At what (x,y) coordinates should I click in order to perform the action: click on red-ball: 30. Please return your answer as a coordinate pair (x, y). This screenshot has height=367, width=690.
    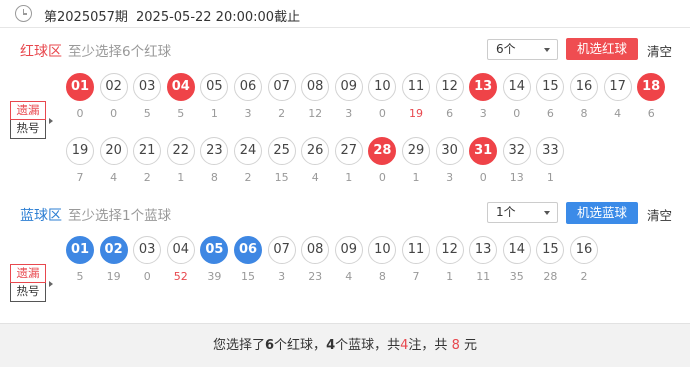
    Looking at the image, I should click on (449, 151).